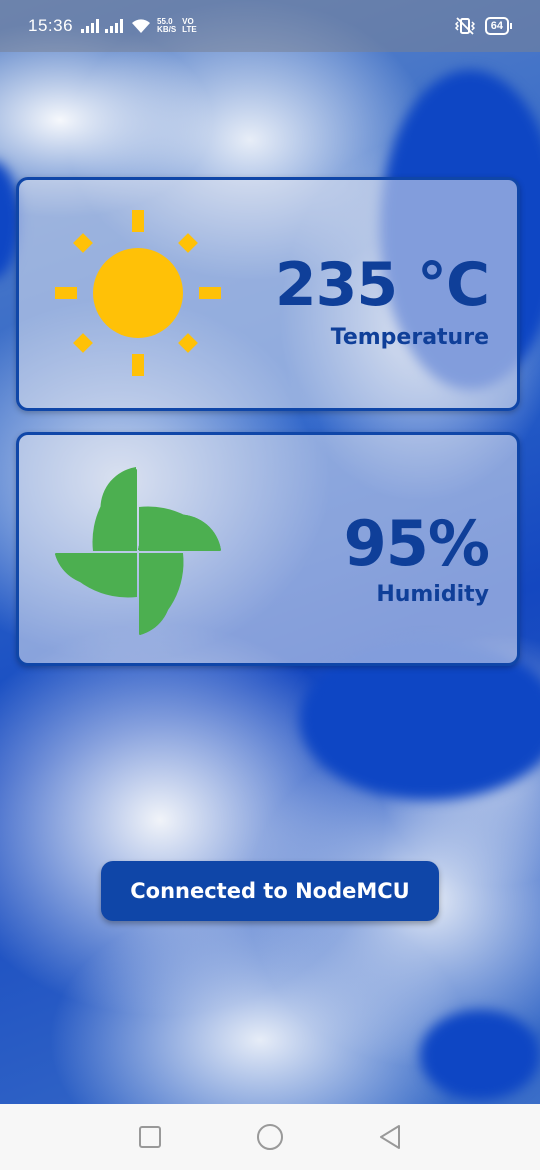 The height and width of the screenshot is (1170, 540). I want to click on recent-apps-button, so click(150, 1137).